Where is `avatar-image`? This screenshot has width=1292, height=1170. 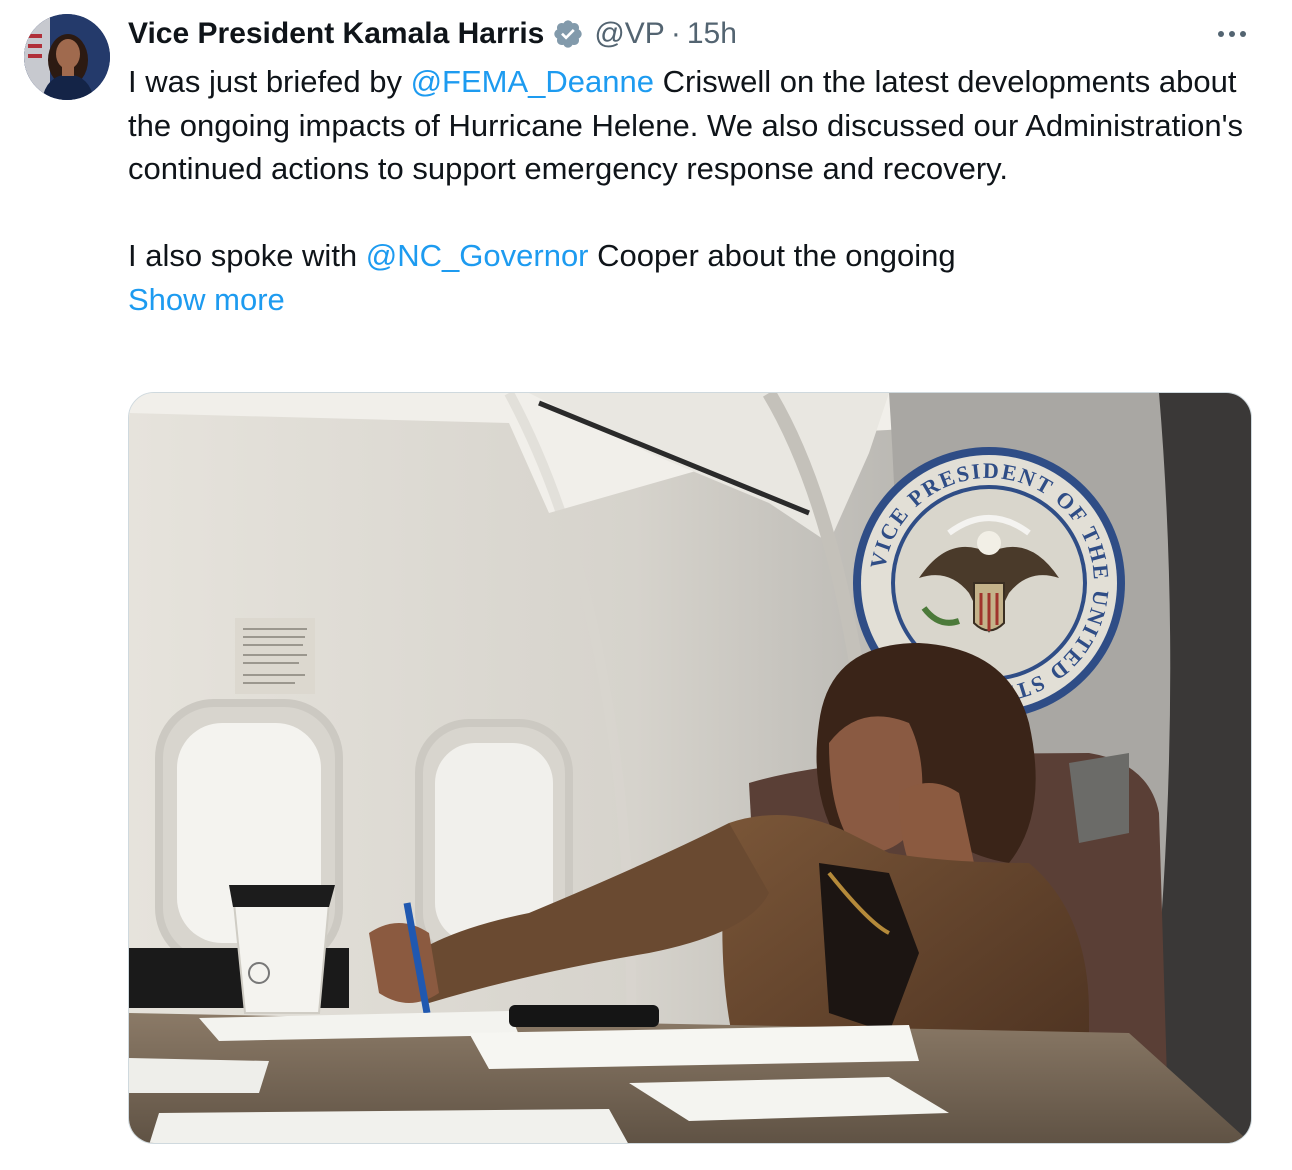 avatar-image is located at coordinates (67, 57).